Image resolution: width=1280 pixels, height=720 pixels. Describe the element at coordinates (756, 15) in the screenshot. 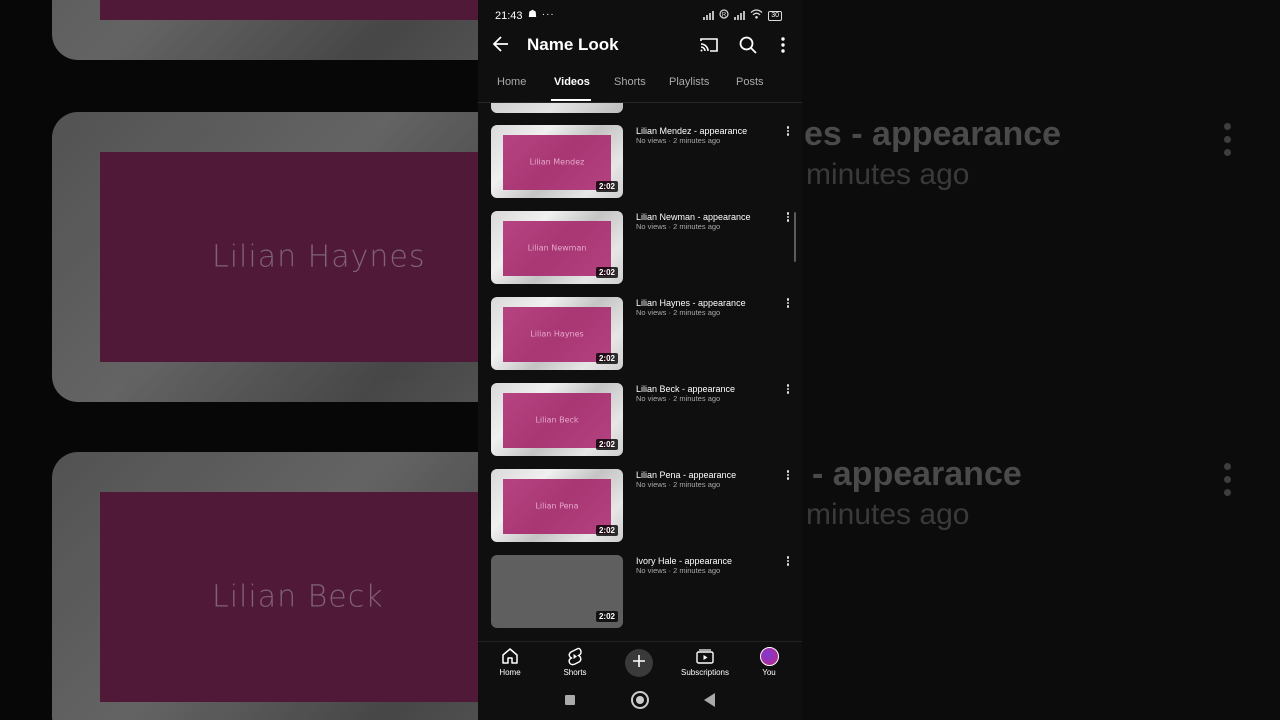

I see `wifi-icon` at that location.